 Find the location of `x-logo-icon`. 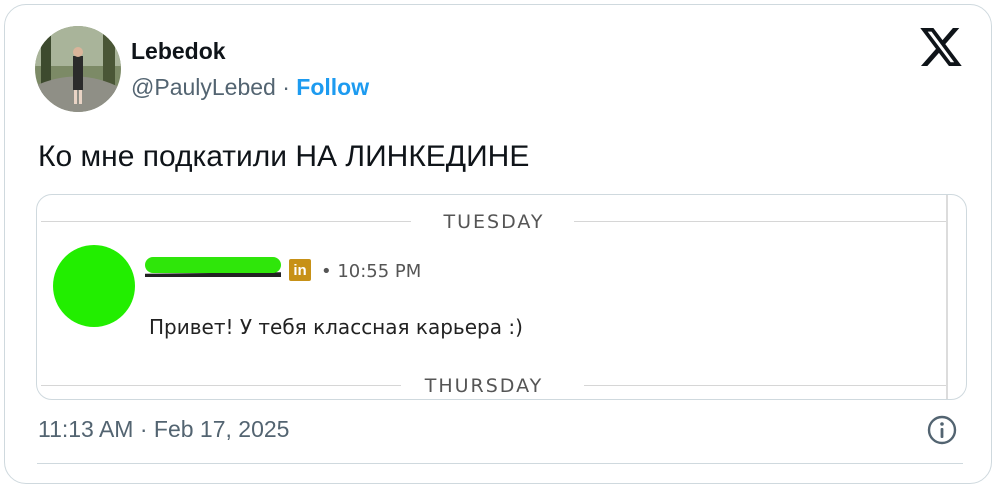

x-logo-icon is located at coordinates (941, 47).